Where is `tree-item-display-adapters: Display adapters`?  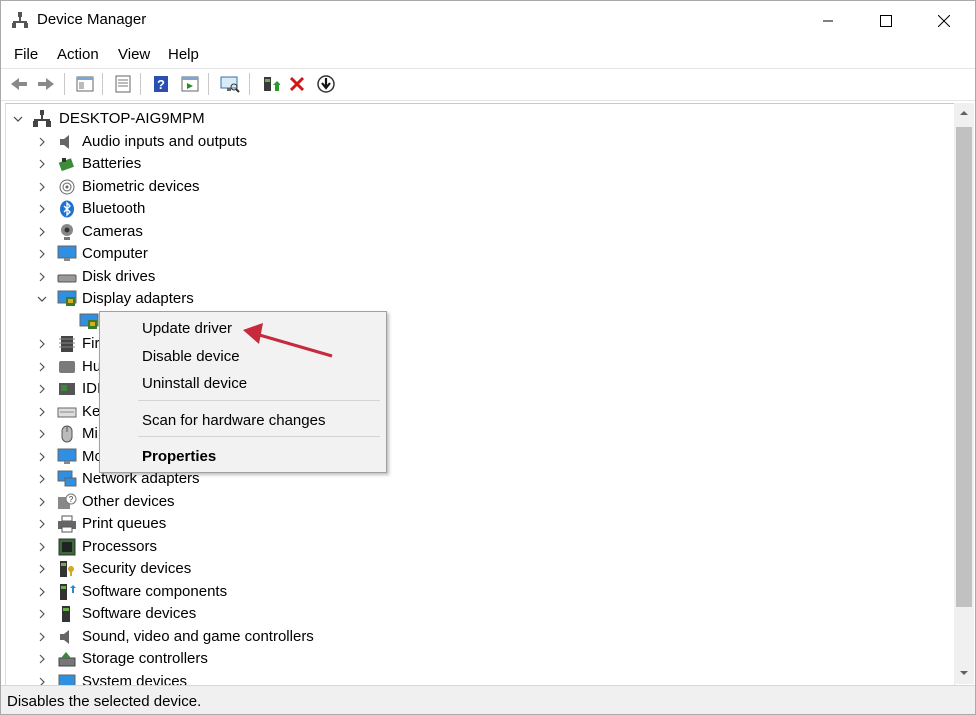 tree-item-display-adapters: Display adapters is located at coordinates (476, 299).